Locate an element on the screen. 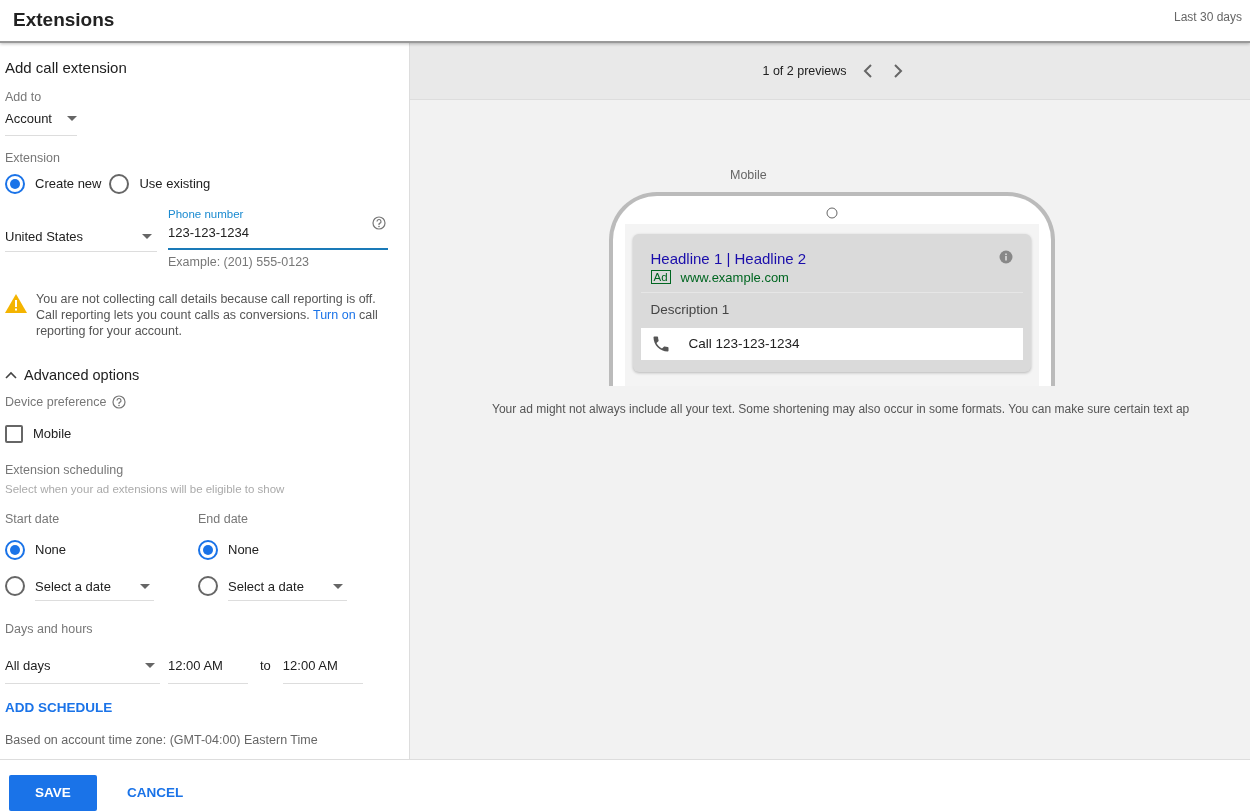  warning-message: You are not collecting call details because call reporting is off. Call reporting lets you count calls as conversions. Turn on call reporting for your account. is located at coordinates (207, 314).